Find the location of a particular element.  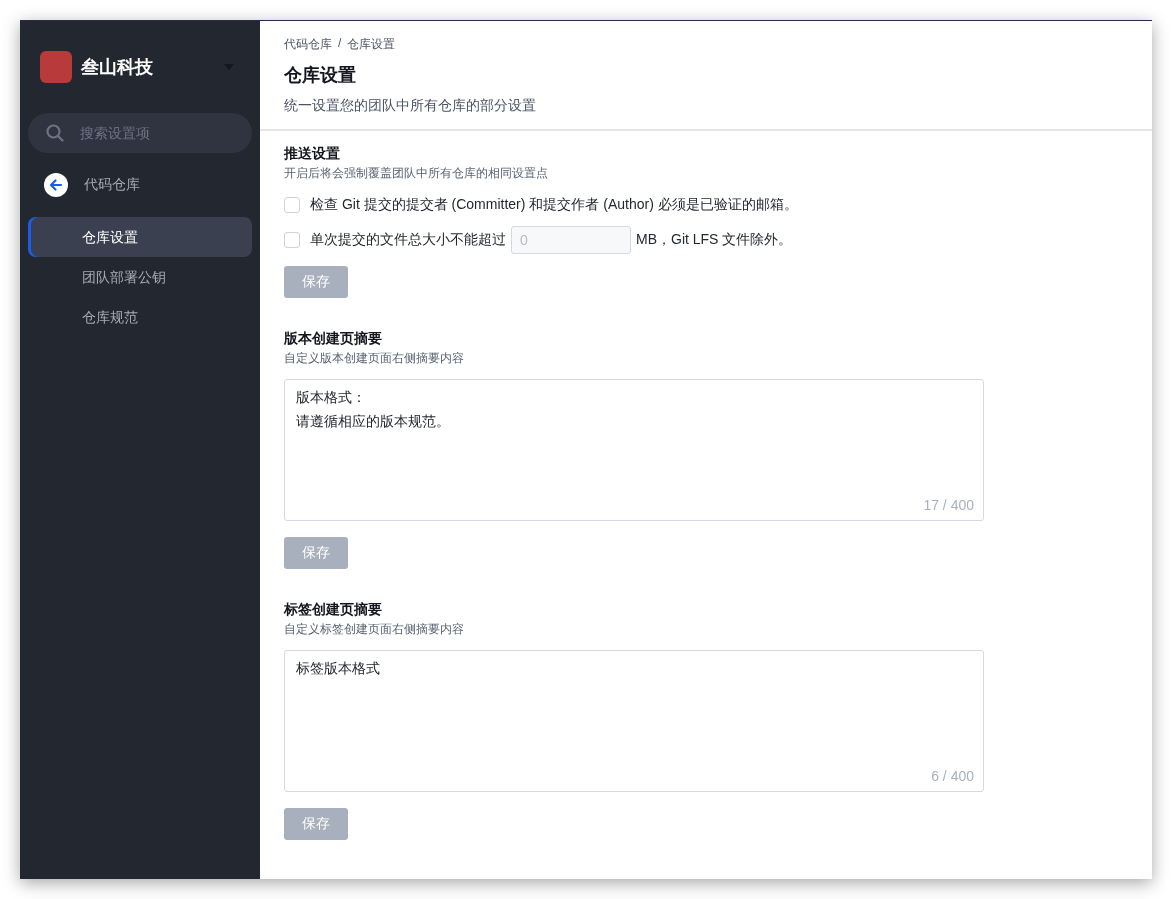

option-label: 单次提交的文件总大小不能超过 is located at coordinates (408, 240).